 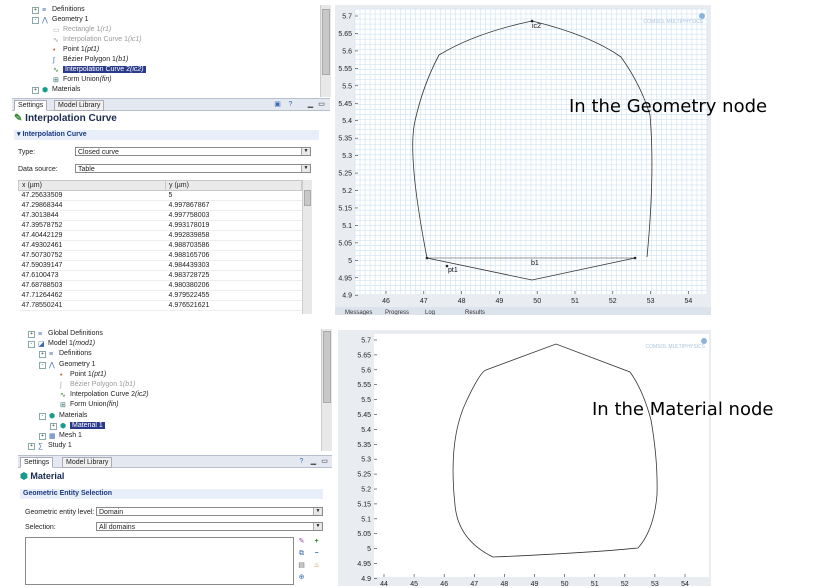 I want to click on copy-icon: ⧉, so click(x=301, y=553).